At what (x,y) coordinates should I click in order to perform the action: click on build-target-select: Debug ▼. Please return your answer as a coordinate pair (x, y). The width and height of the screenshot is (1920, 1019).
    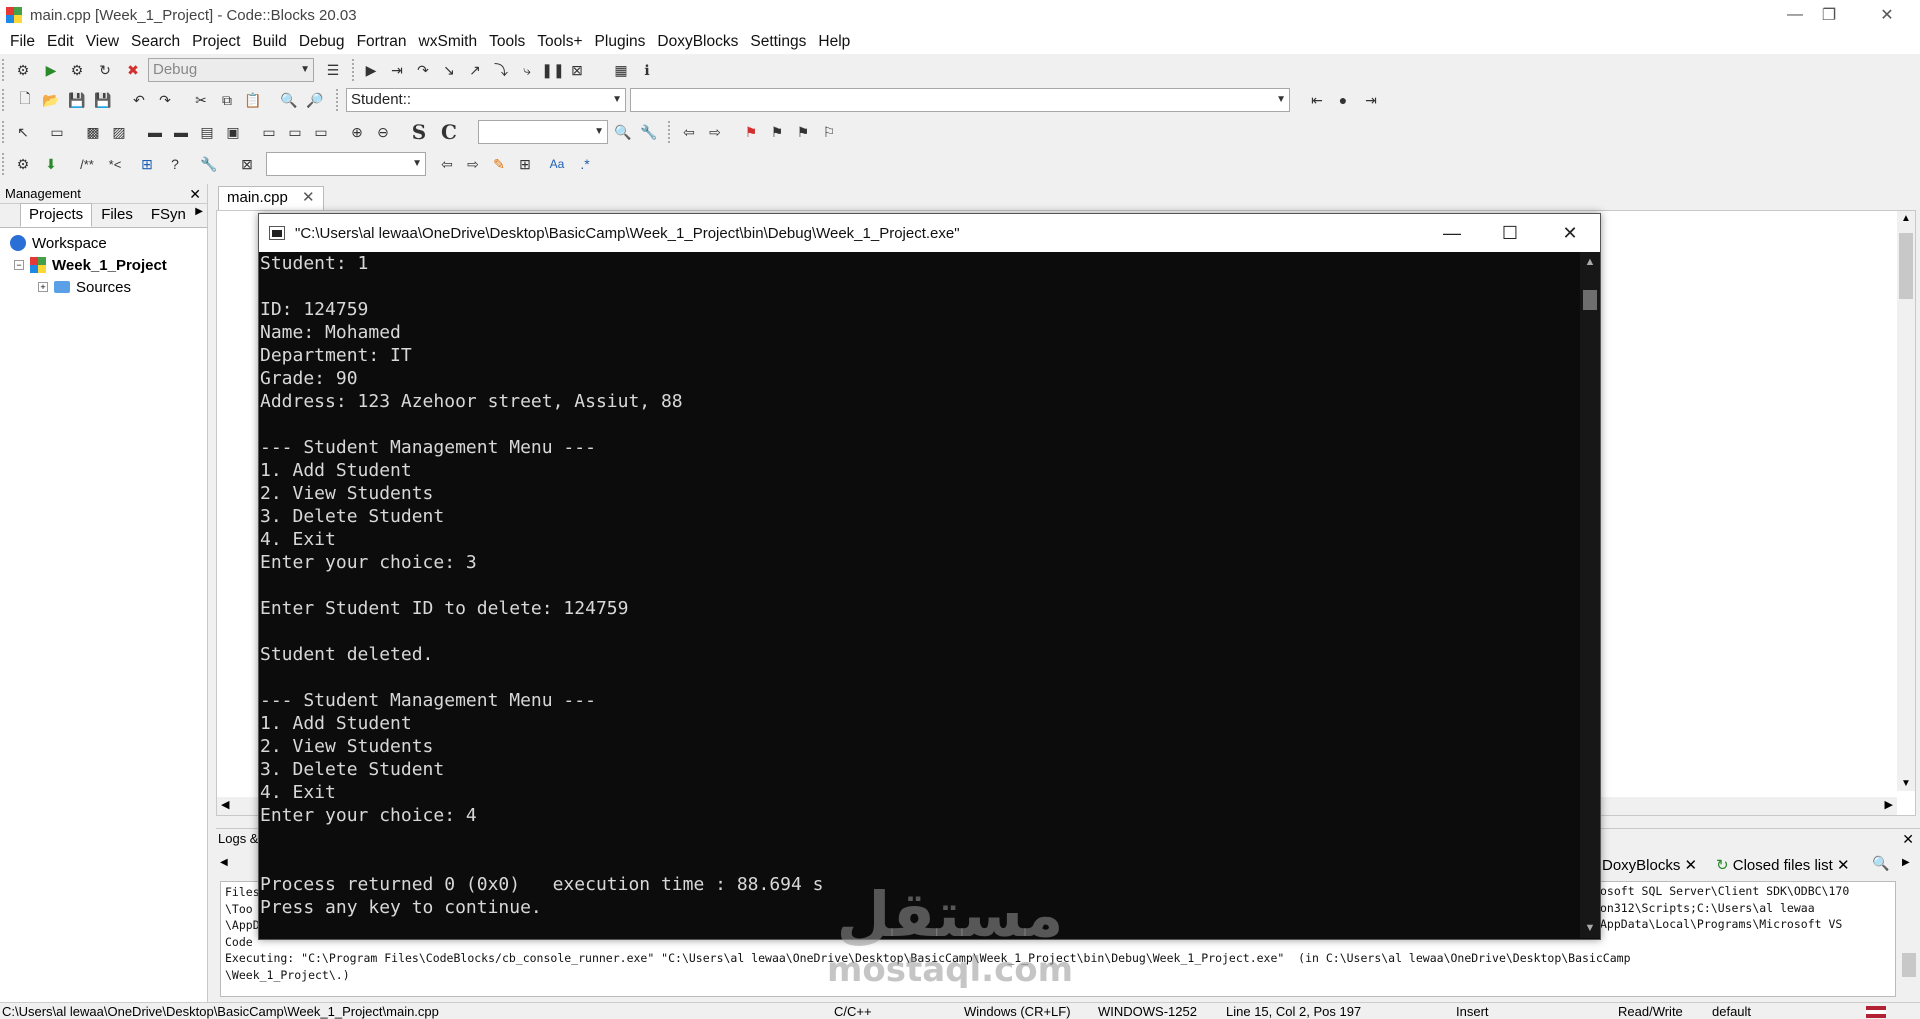
    Looking at the image, I should click on (231, 70).